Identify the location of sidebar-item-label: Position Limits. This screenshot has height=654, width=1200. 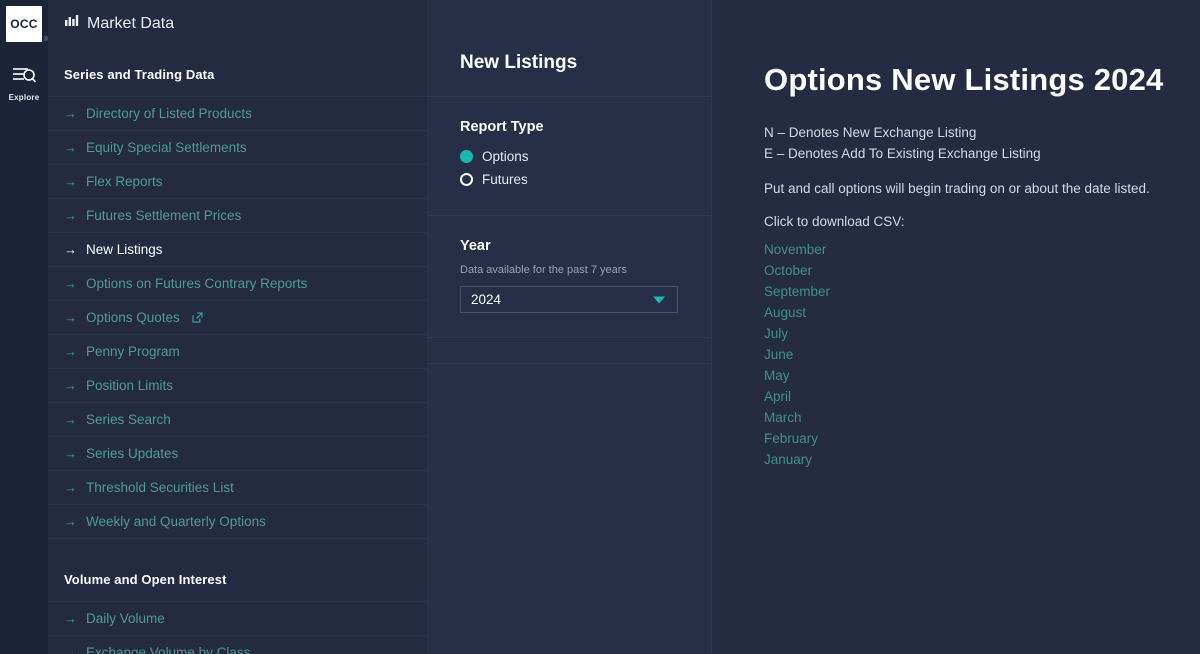
(130, 385).